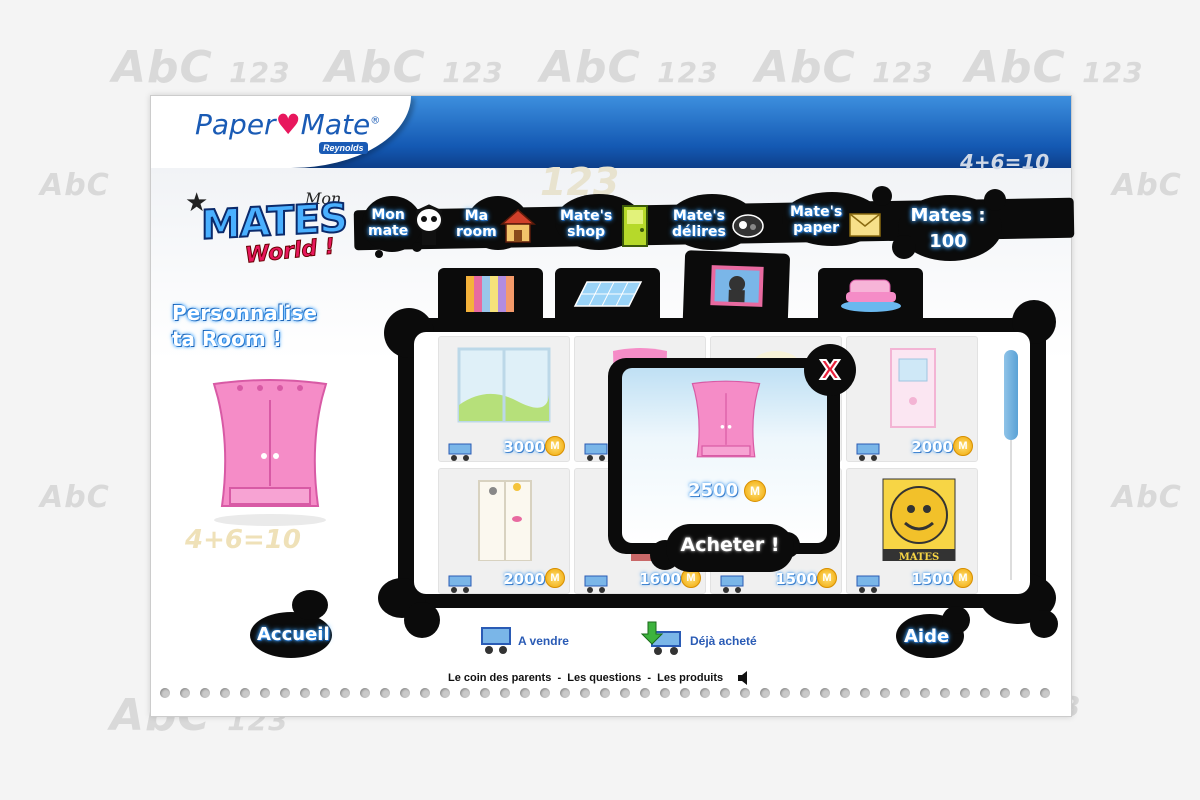 The height and width of the screenshot is (800, 1200). I want to click on cart-download-icon, so click(660, 638).